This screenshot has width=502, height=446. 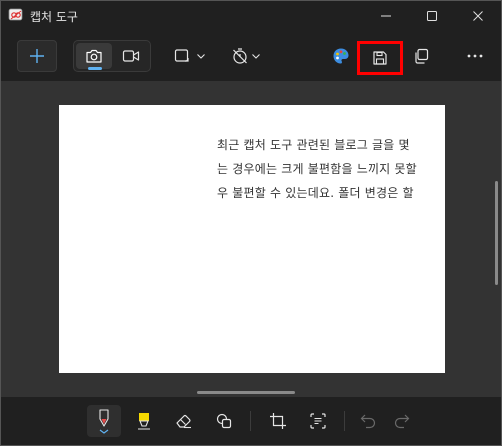 I want to click on camera-icon, so click(x=94, y=56).